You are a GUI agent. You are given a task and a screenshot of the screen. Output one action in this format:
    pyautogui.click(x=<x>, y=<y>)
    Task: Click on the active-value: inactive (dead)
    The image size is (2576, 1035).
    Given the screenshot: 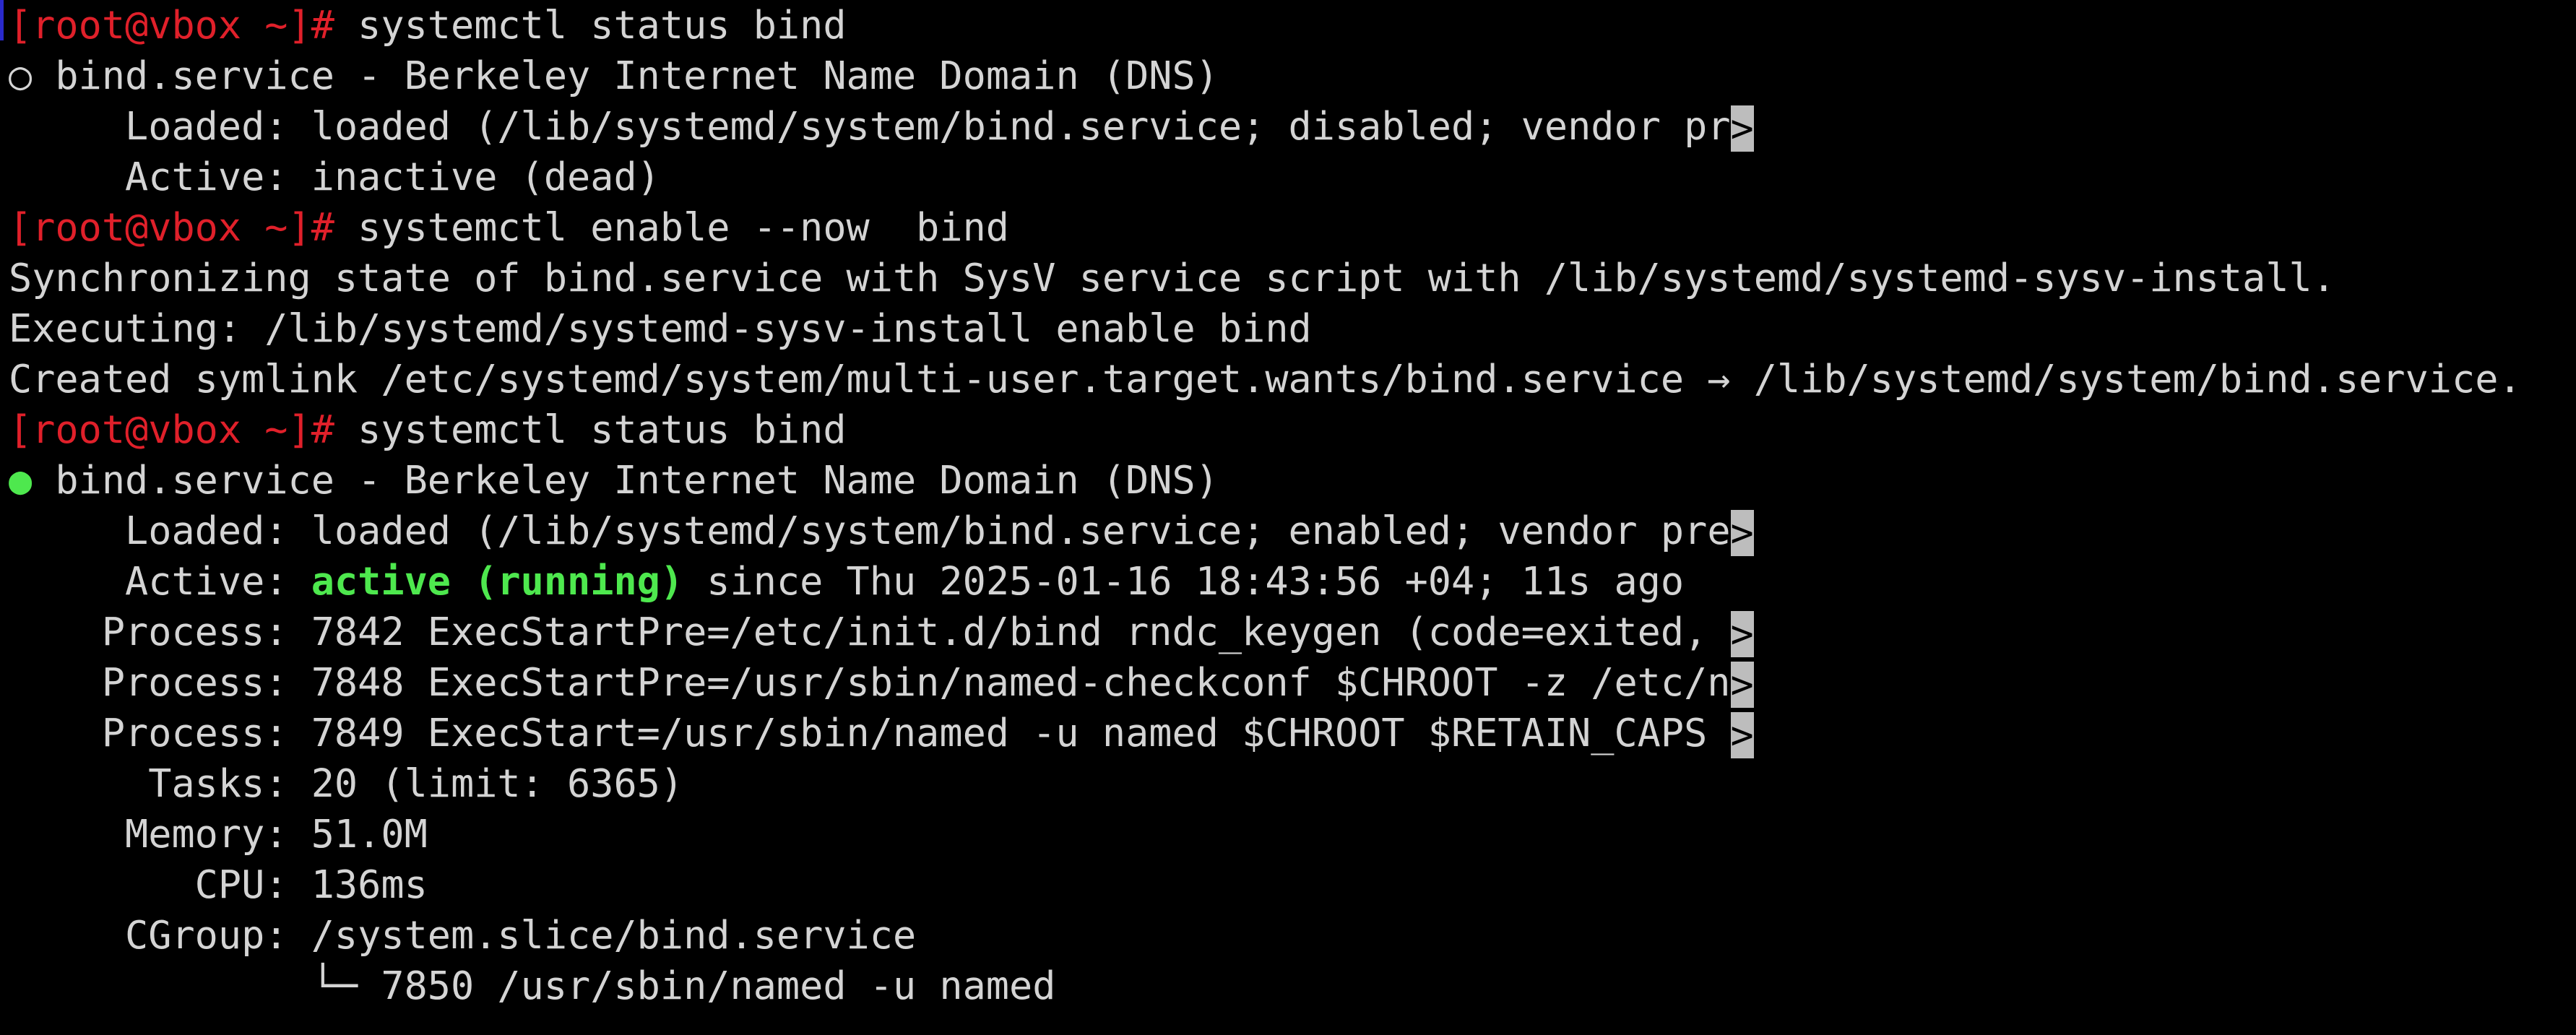 What is the action you would take?
    pyautogui.click(x=474, y=176)
    